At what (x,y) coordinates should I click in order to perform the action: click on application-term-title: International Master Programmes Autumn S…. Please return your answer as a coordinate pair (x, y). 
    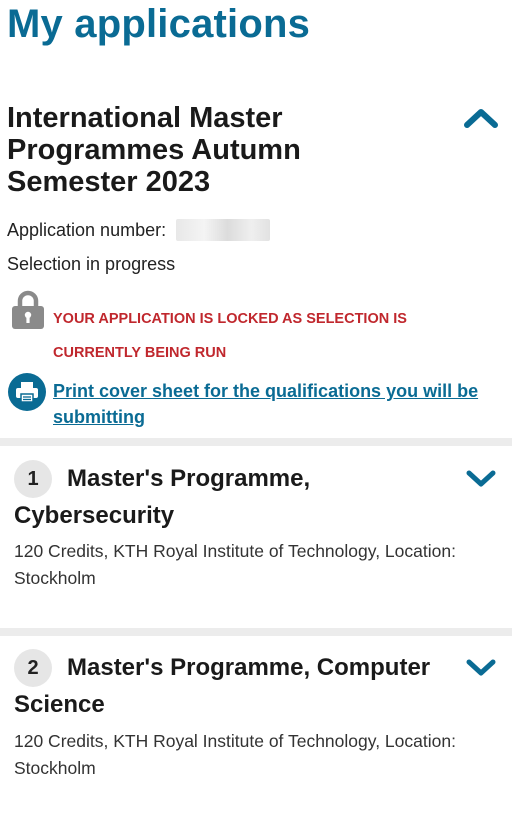
    Looking at the image, I should click on (154, 150).